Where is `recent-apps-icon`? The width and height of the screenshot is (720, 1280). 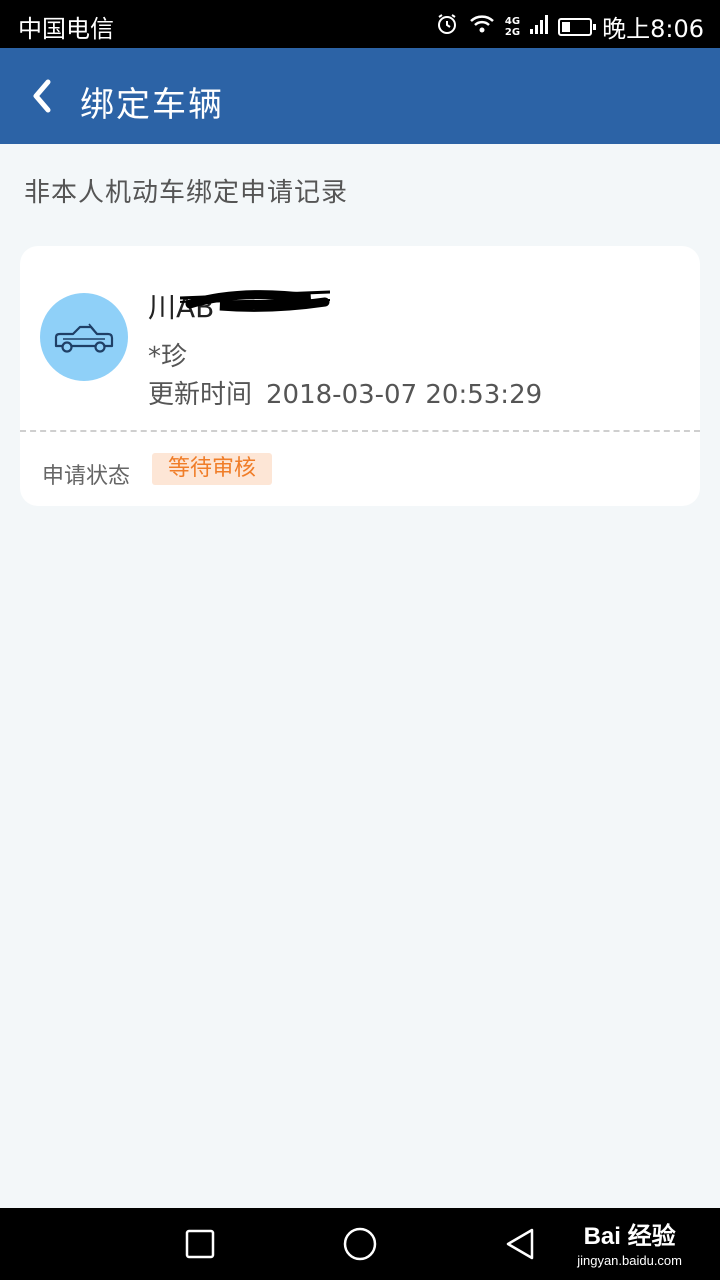 recent-apps-icon is located at coordinates (200, 1244).